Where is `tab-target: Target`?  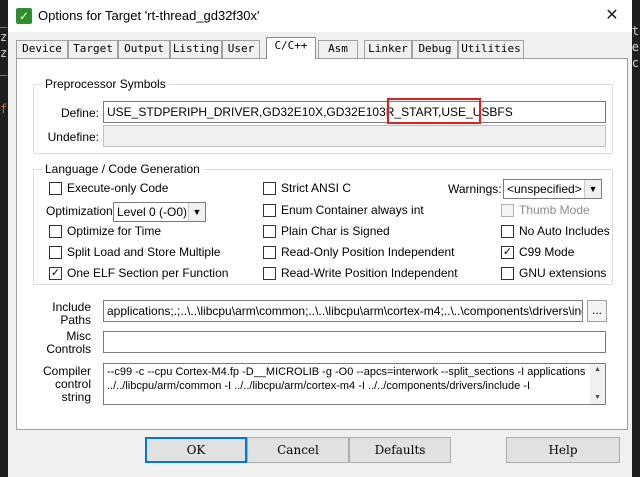
tab-target: Target is located at coordinates (93, 49).